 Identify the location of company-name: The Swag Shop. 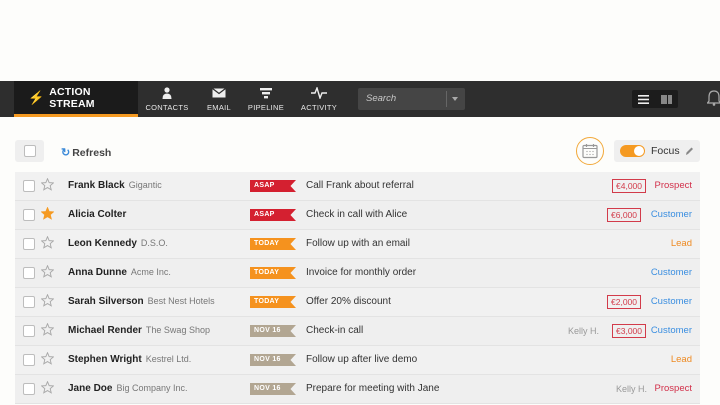
(177, 330).